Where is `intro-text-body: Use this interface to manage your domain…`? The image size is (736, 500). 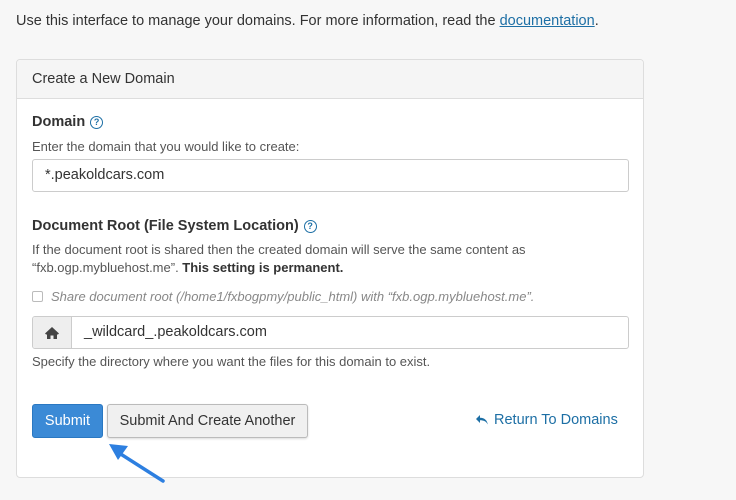 intro-text-body: Use this interface to manage your domain… is located at coordinates (258, 21).